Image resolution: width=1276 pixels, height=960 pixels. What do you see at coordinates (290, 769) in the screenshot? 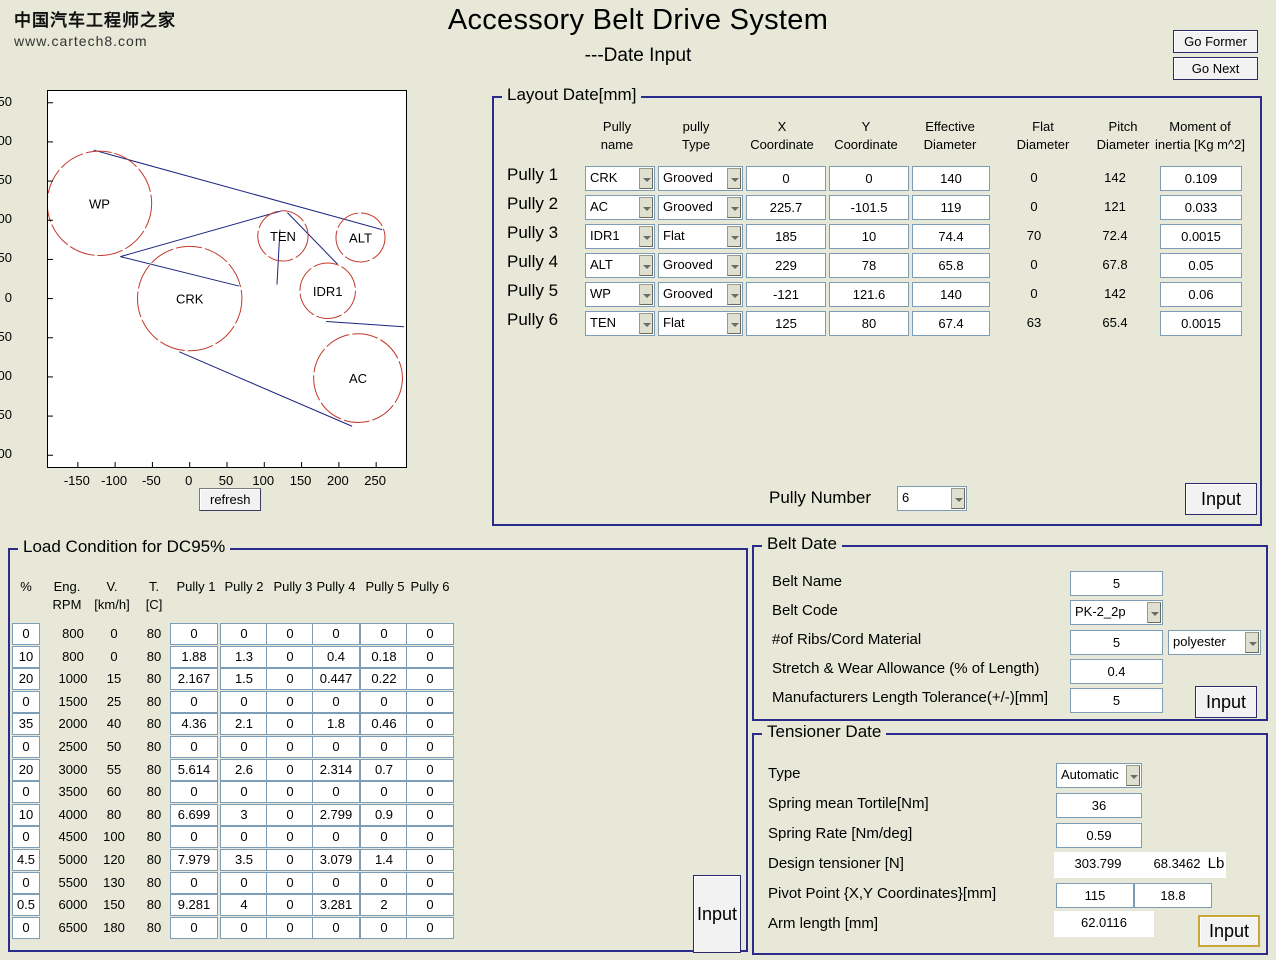
I see `load-pully3-field-6: 0` at bounding box center [290, 769].